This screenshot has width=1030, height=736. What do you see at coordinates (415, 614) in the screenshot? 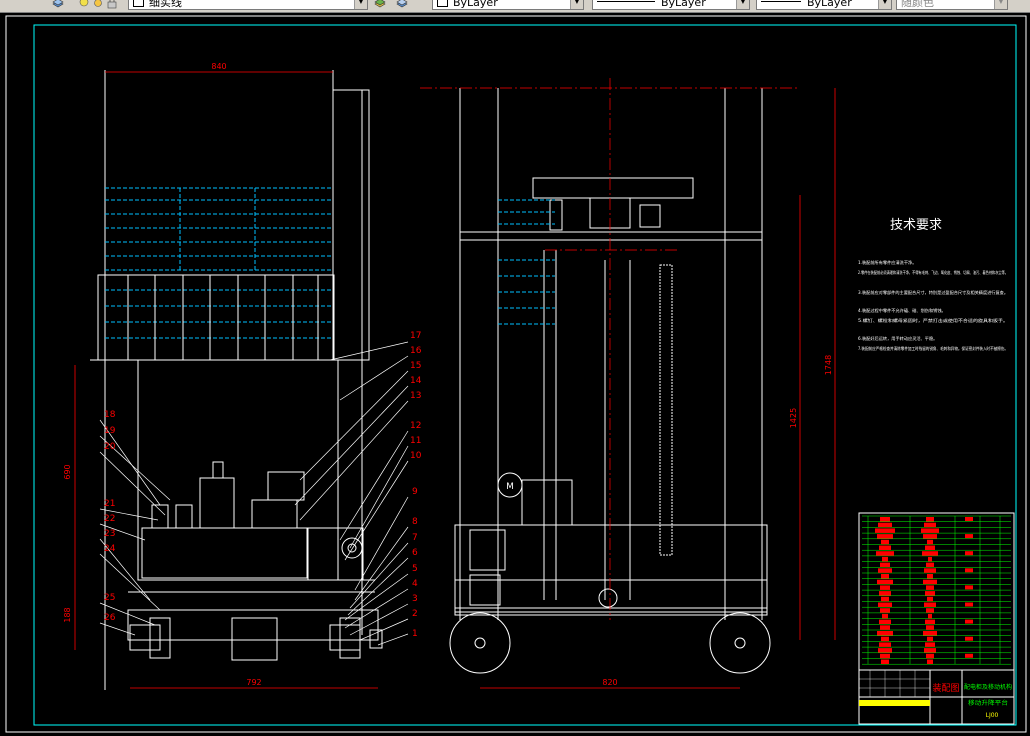
I see `balloon: 2` at bounding box center [415, 614].